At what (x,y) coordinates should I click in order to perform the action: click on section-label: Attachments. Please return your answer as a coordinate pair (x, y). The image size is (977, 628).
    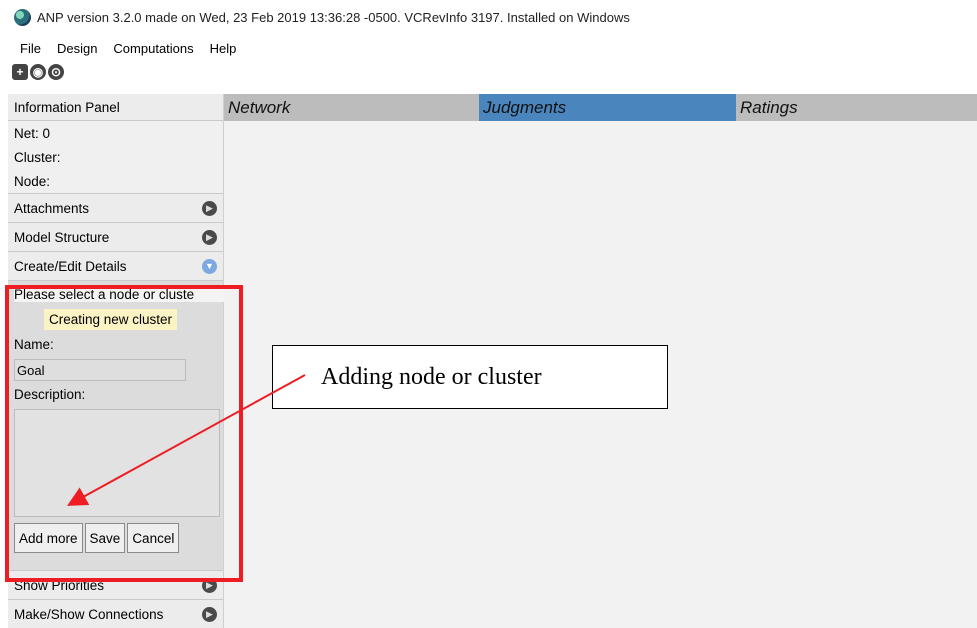
    Looking at the image, I should click on (52, 208).